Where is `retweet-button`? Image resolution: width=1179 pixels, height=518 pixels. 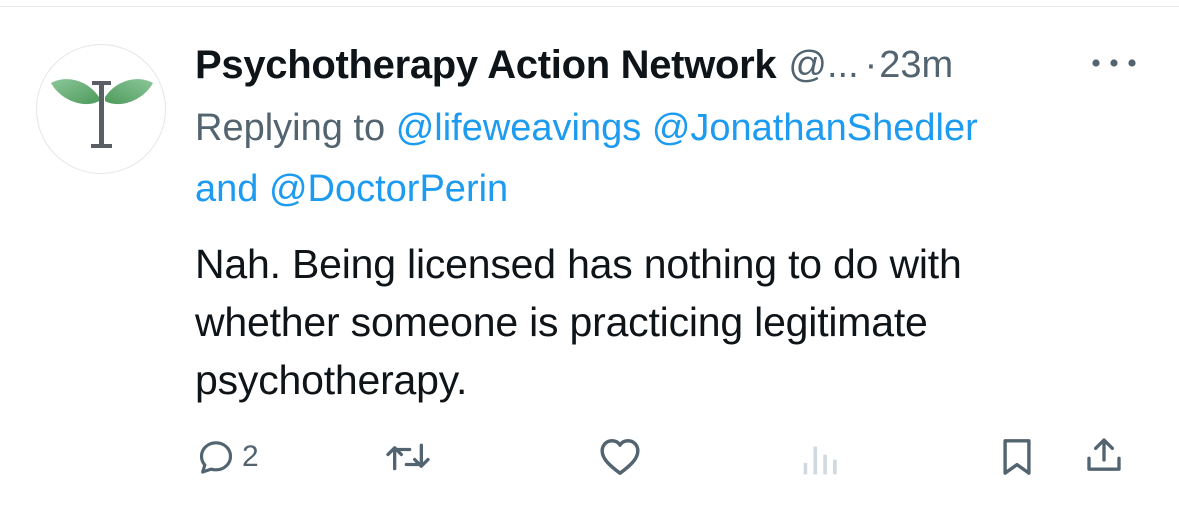
retweet-button is located at coordinates (408, 457).